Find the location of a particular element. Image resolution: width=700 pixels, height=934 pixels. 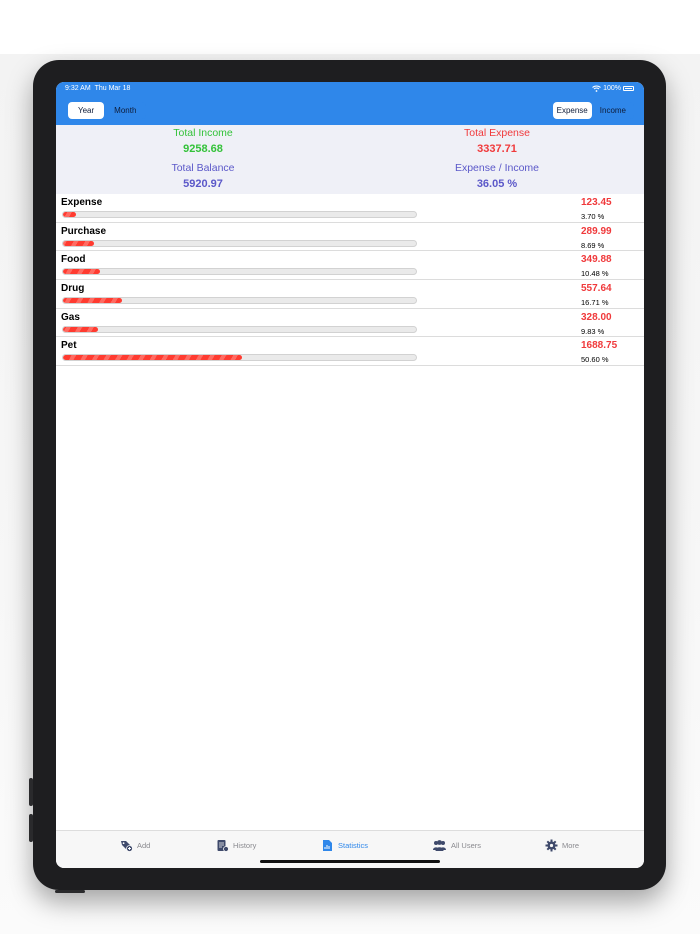

category-row-purchase: Purchase 289.99 8.69 % is located at coordinates (350, 237).